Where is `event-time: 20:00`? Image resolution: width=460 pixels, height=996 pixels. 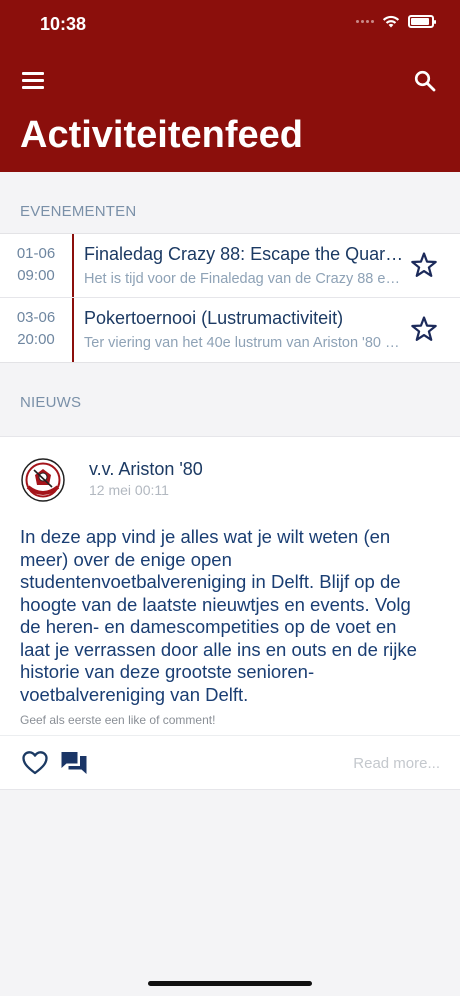 event-time: 20:00 is located at coordinates (36, 339).